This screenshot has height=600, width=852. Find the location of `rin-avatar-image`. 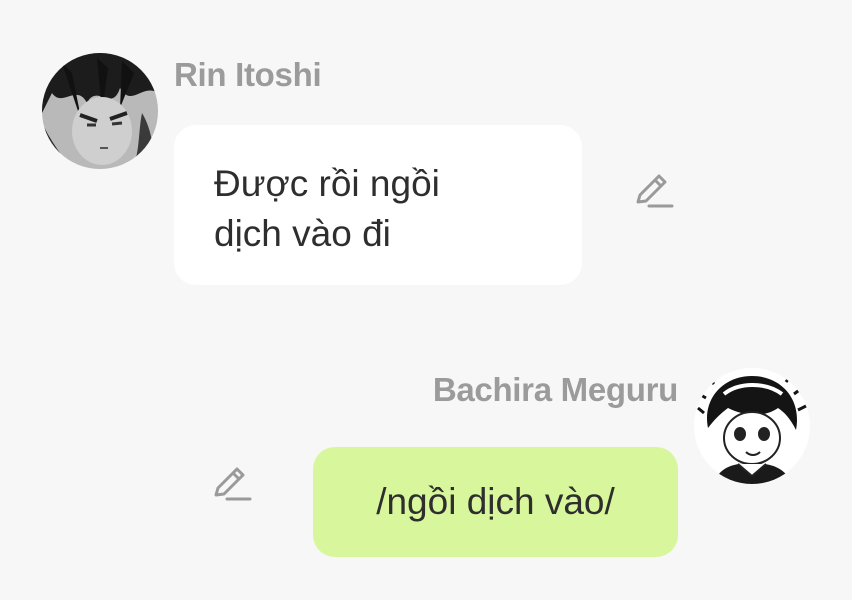

rin-avatar-image is located at coordinates (100, 111).